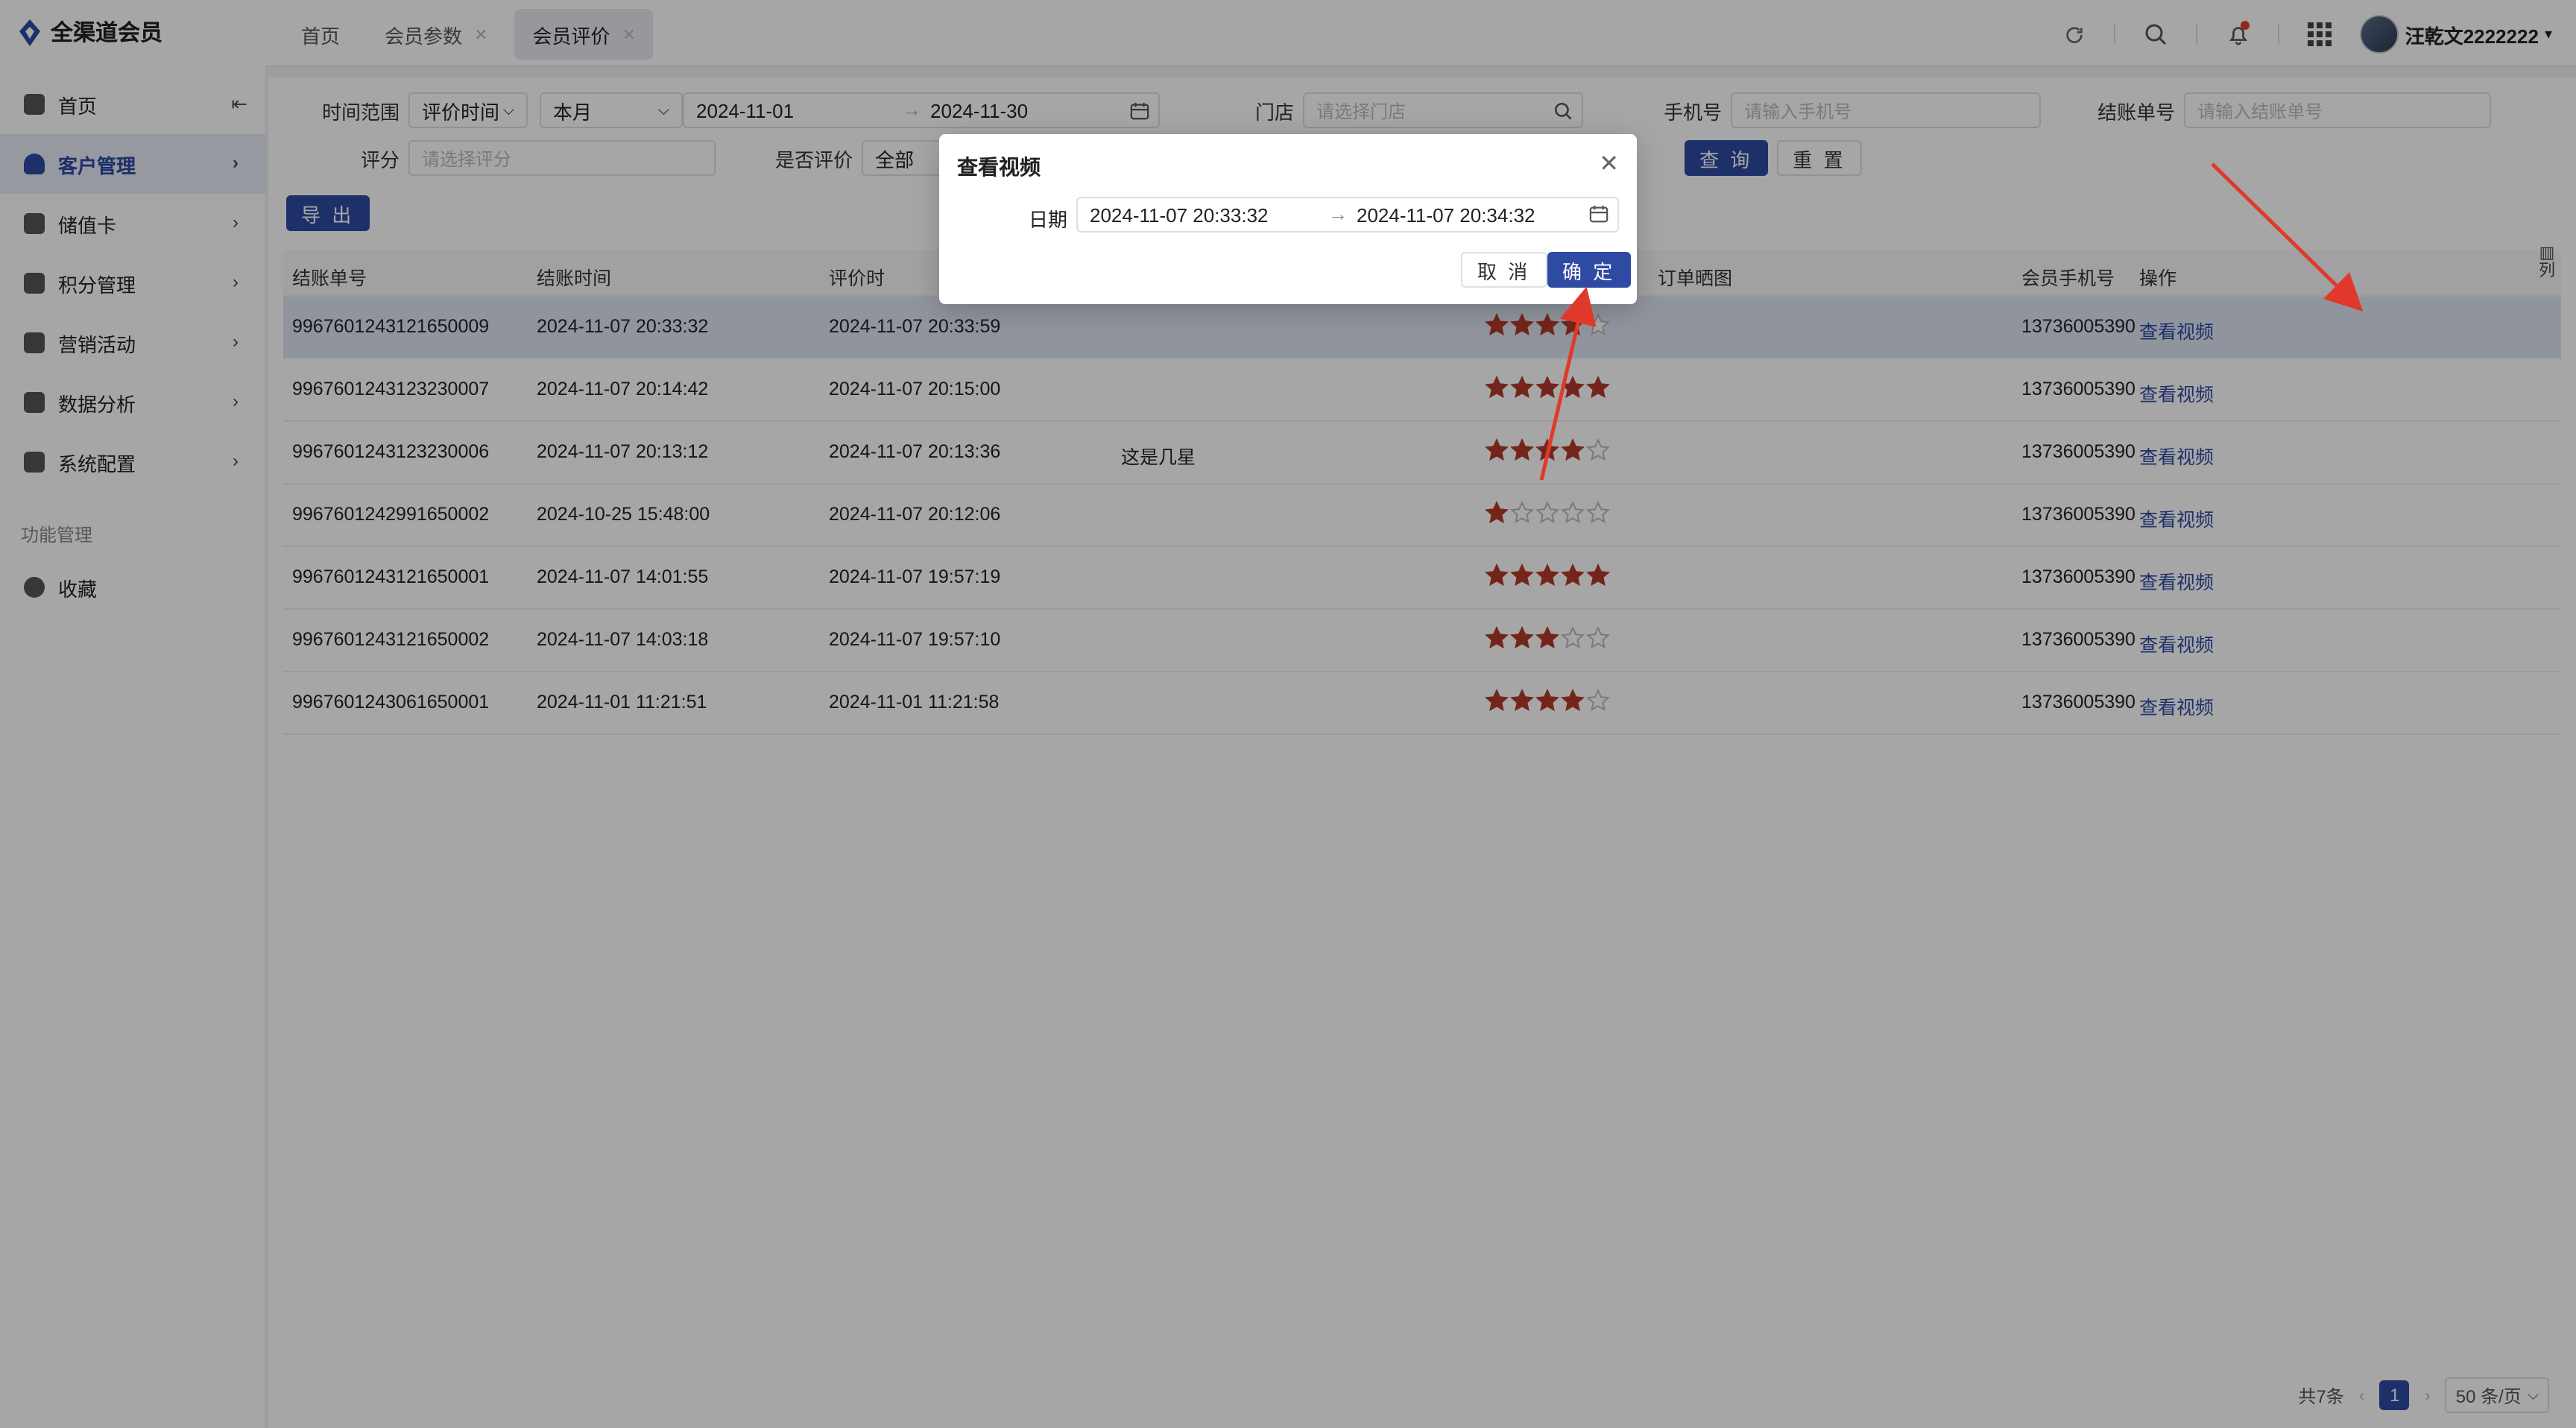 The width and height of the screenshot is (2576, 1428). Describe the element at coordinates (999, 167) in the screenshot. I see `modal-title: 查看视频` at that location.